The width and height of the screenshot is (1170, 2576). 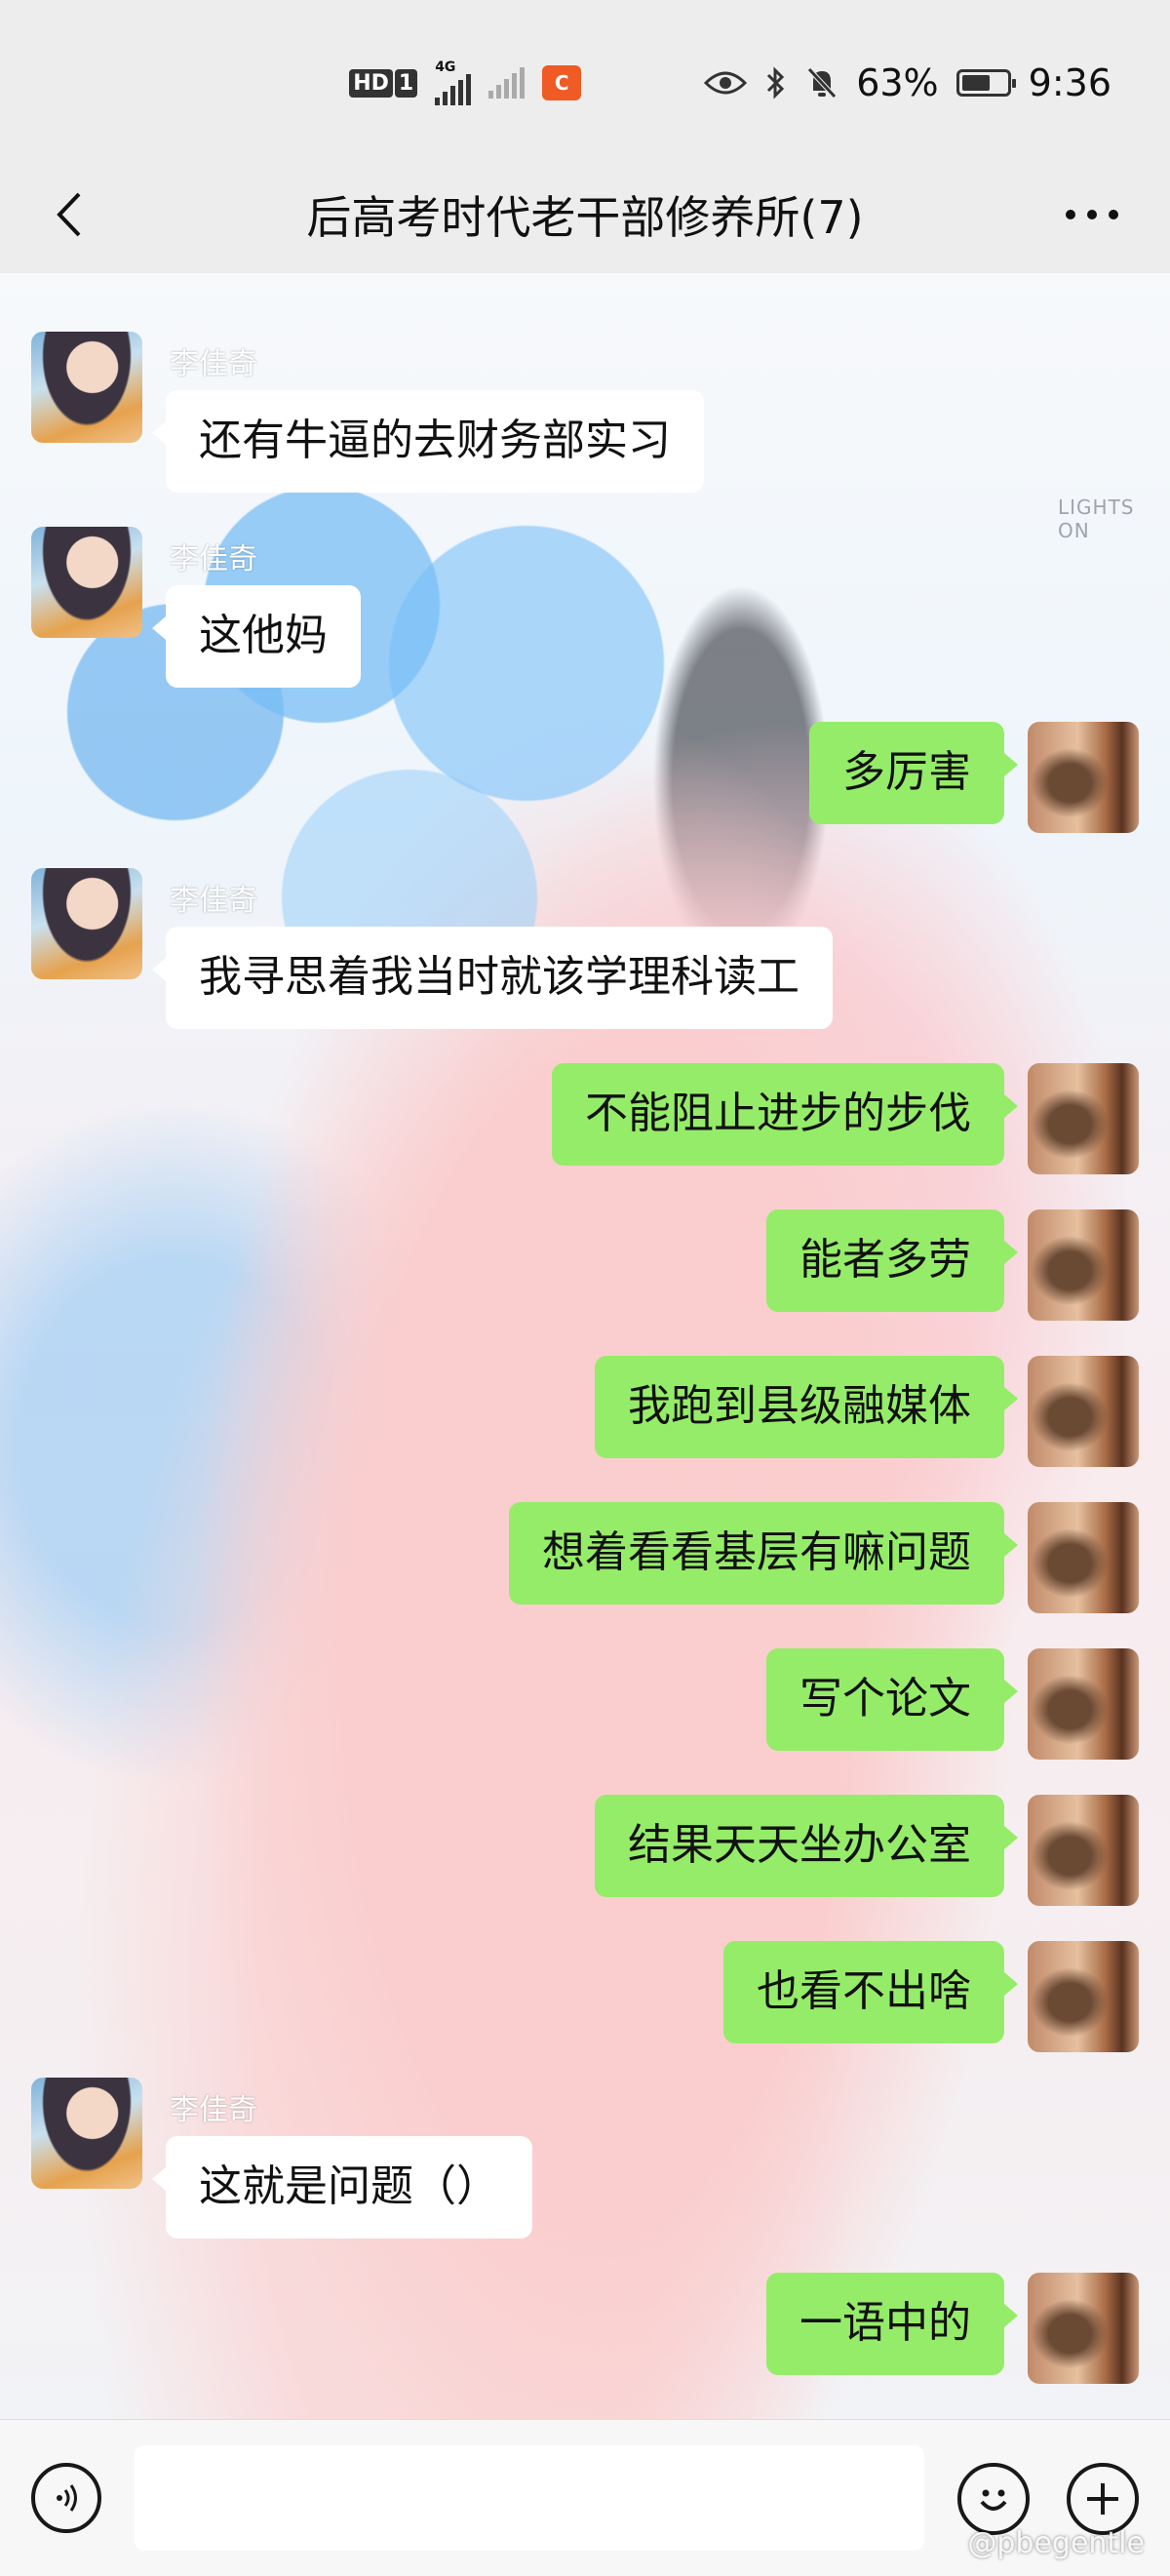 I want to click on battery-fill, so click(x=975, y=83).